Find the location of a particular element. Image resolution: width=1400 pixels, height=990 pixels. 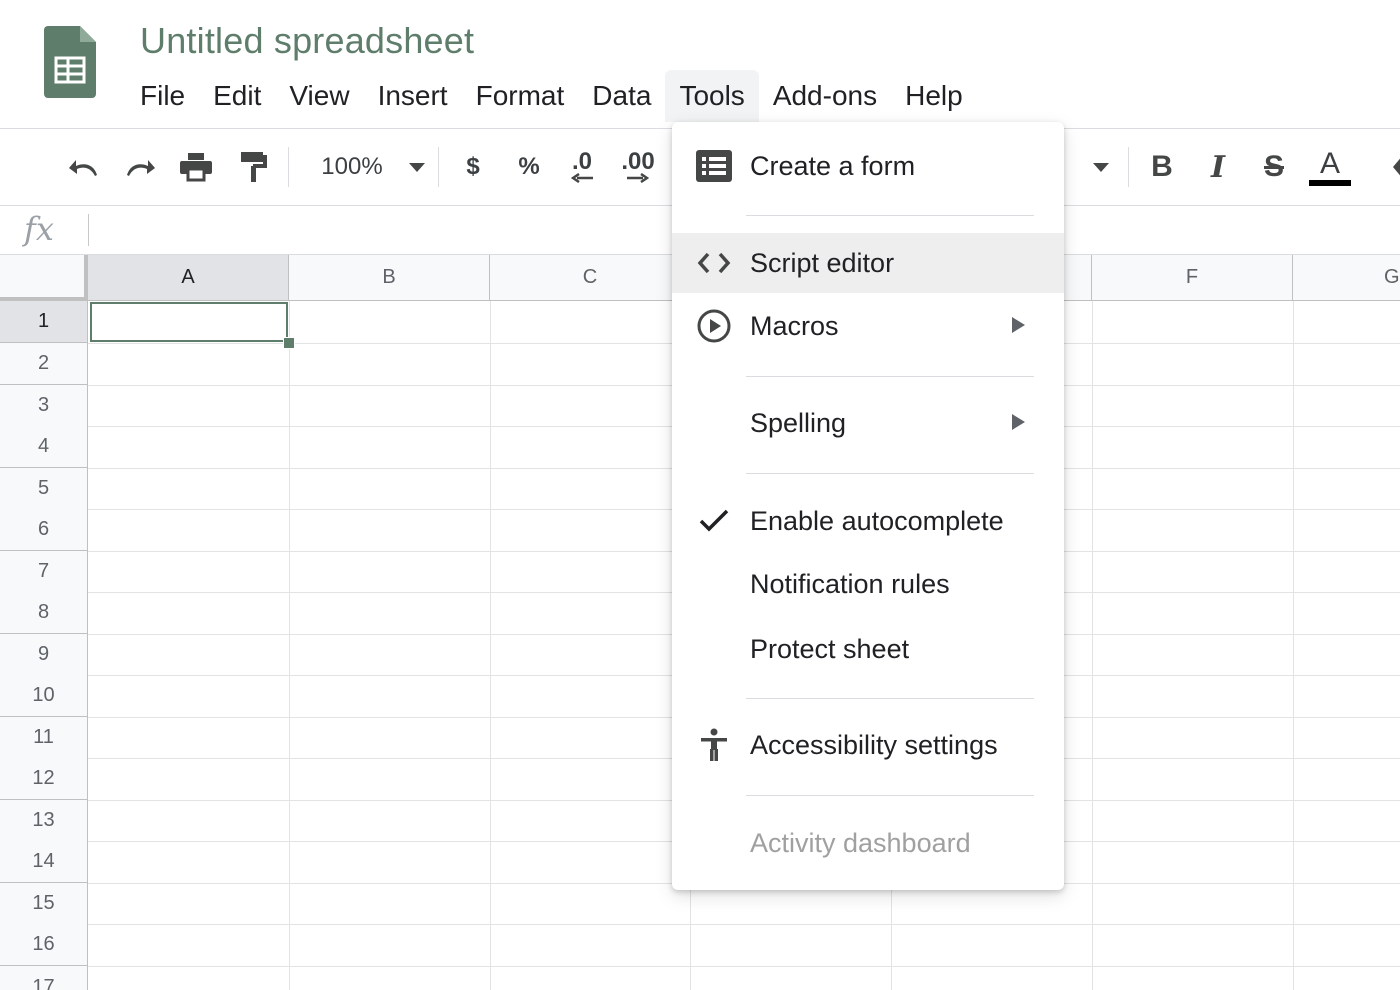

menu-insert: Insert is located at coordinates (413, 96).